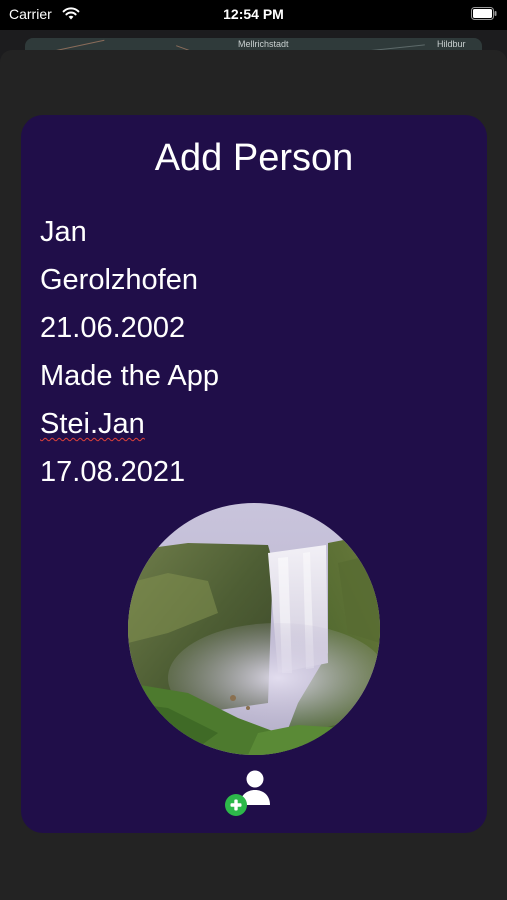  I want to click on battery-icon, so click(484, 13).